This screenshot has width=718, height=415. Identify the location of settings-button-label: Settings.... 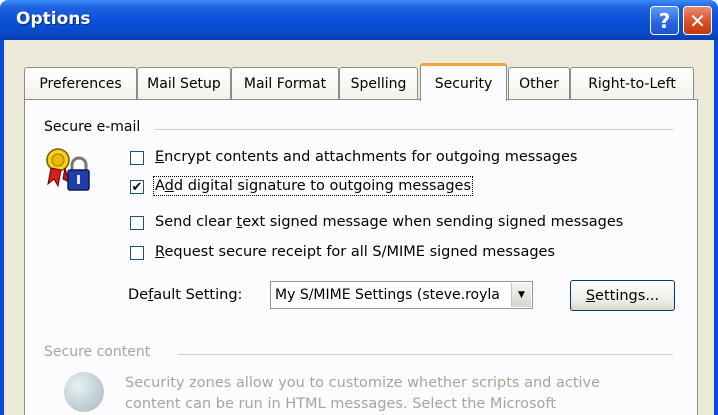
(622, 295).